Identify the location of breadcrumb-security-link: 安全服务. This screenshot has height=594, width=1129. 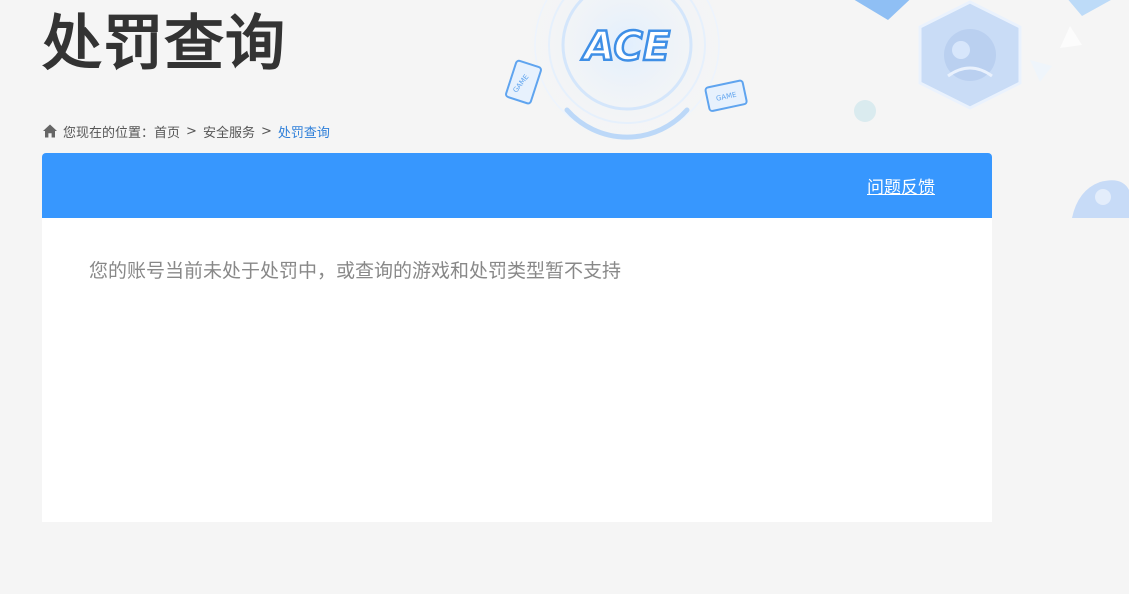
(229, 131).